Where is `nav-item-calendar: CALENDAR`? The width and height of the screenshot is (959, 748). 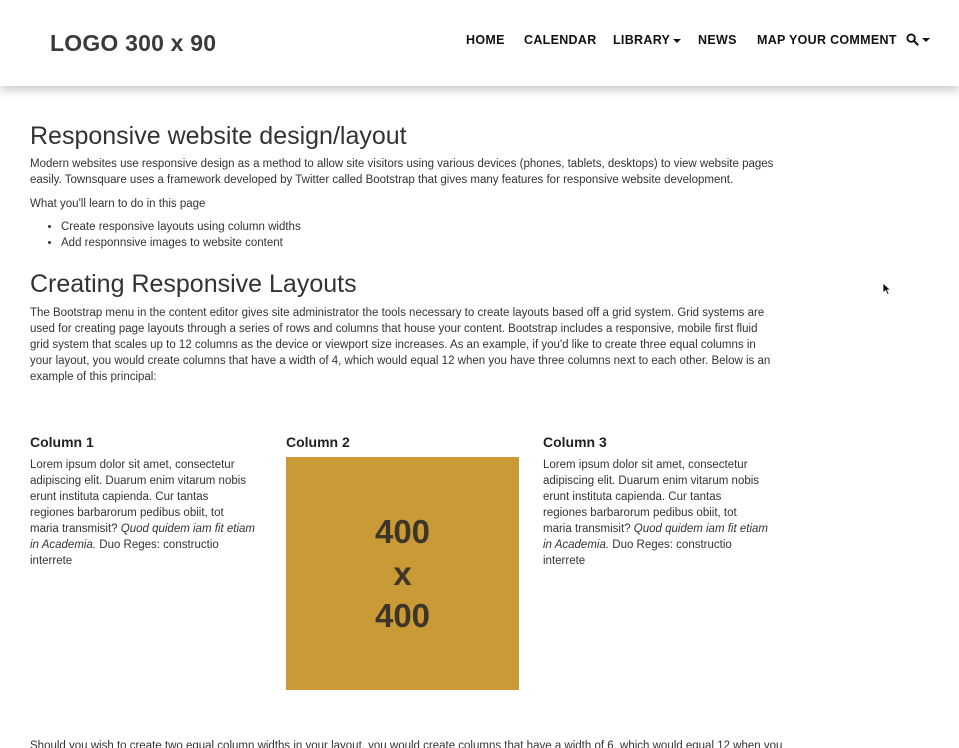 nav-item-calendar: CALENDAR is located at coordinates (560, 40).